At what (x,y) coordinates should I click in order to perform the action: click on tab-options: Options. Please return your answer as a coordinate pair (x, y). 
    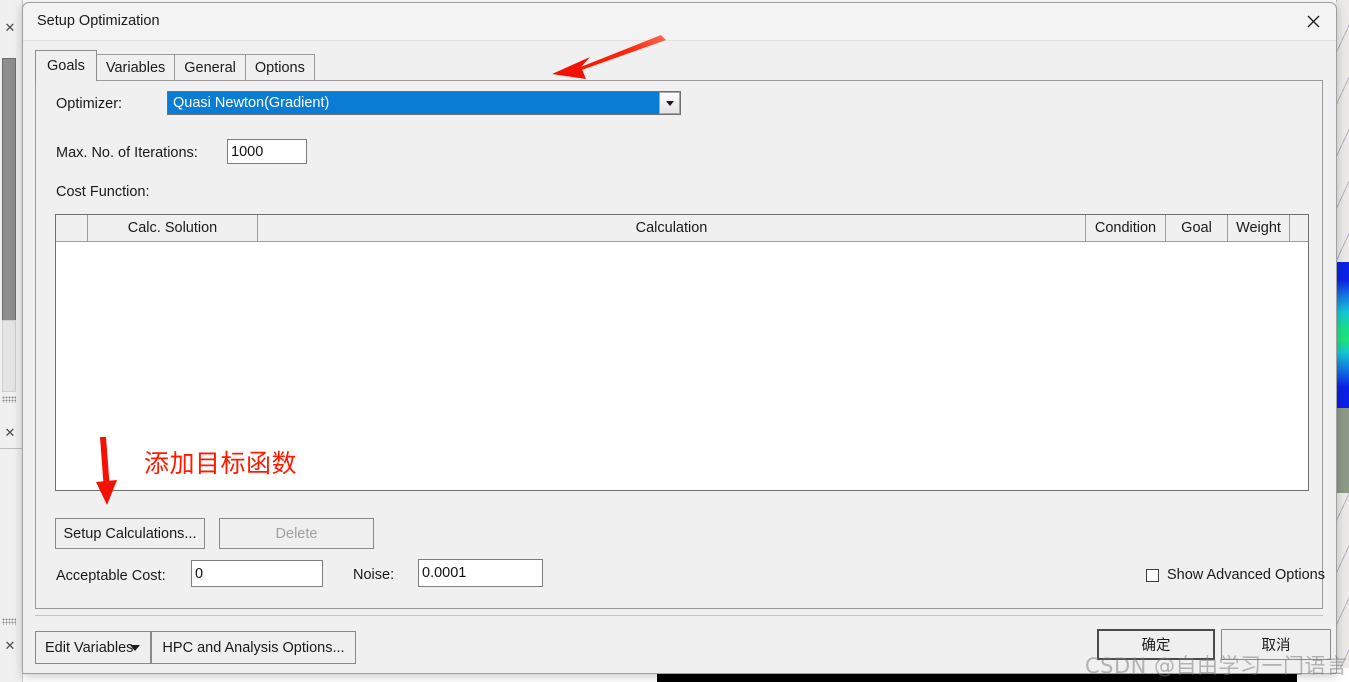
    Looking at the image, I should click on (279, 67).